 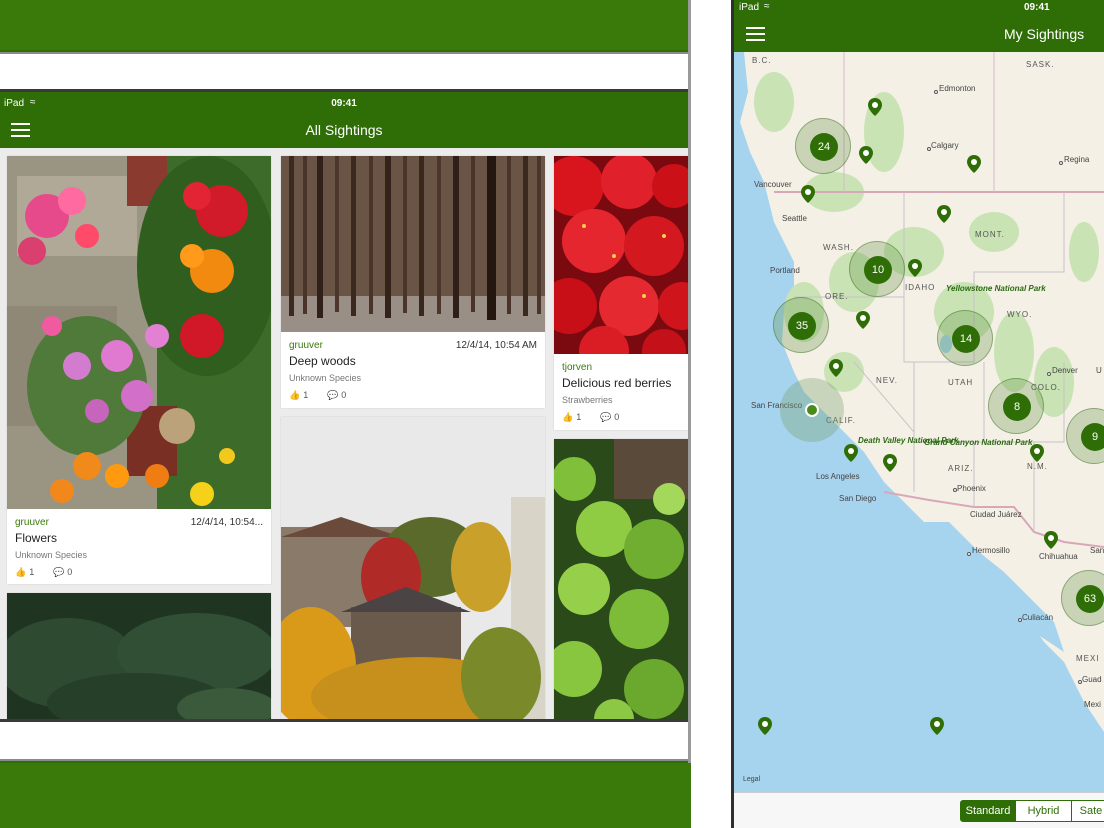 What do you see at coordinates (1065, 370) in the screenshot?
I see `map-label-denver: Denver` at bounding box center [1065, 370].